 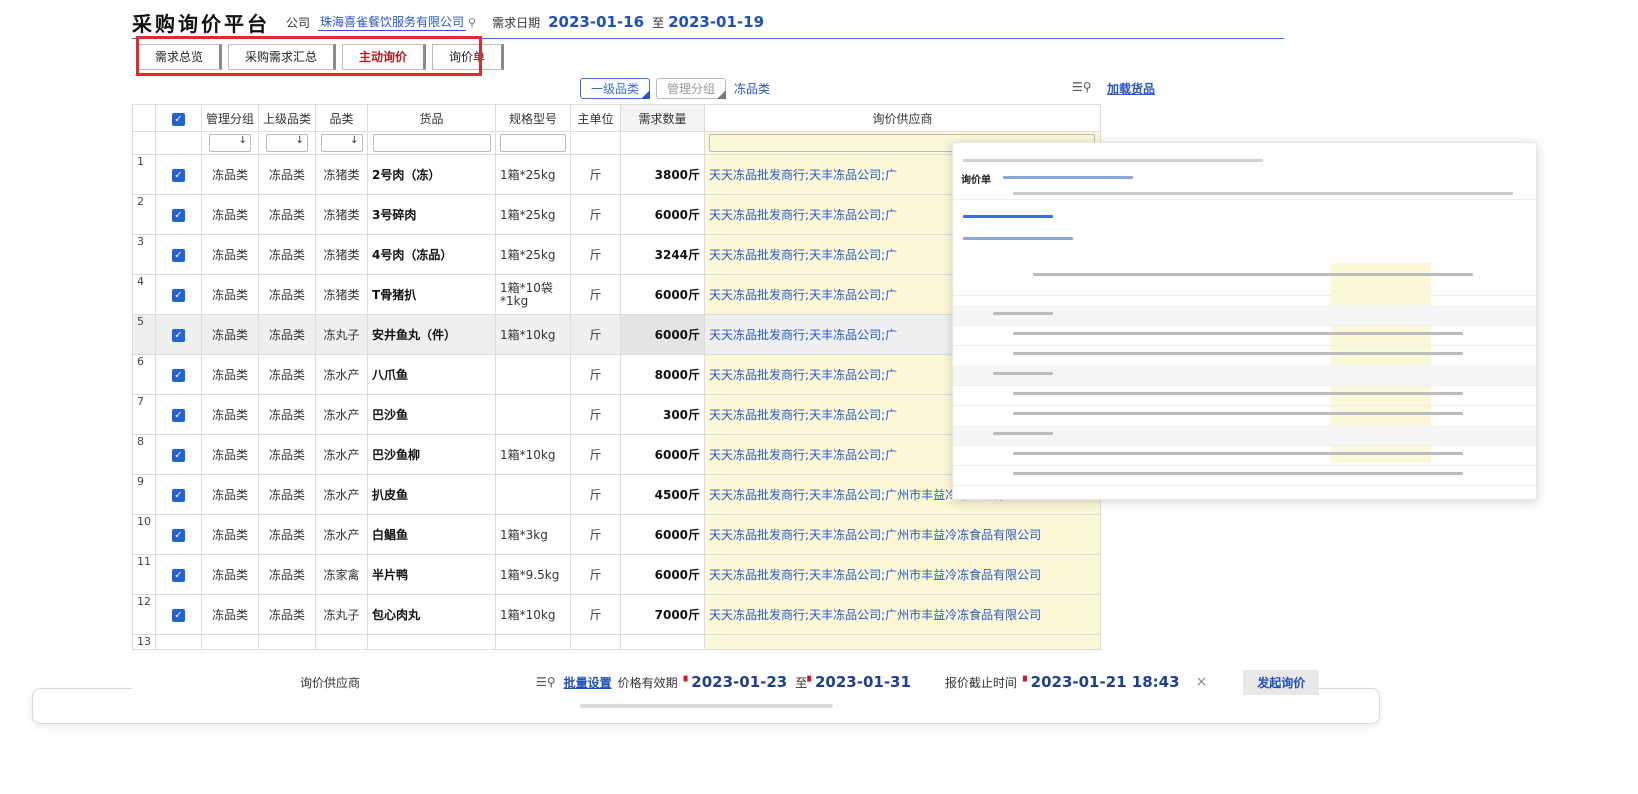 What do you see at coordinates (1105, 682) in the screenshot?
I see `deadline-value: 2023-01-21 18:43` at bounding box center [1105, 682].